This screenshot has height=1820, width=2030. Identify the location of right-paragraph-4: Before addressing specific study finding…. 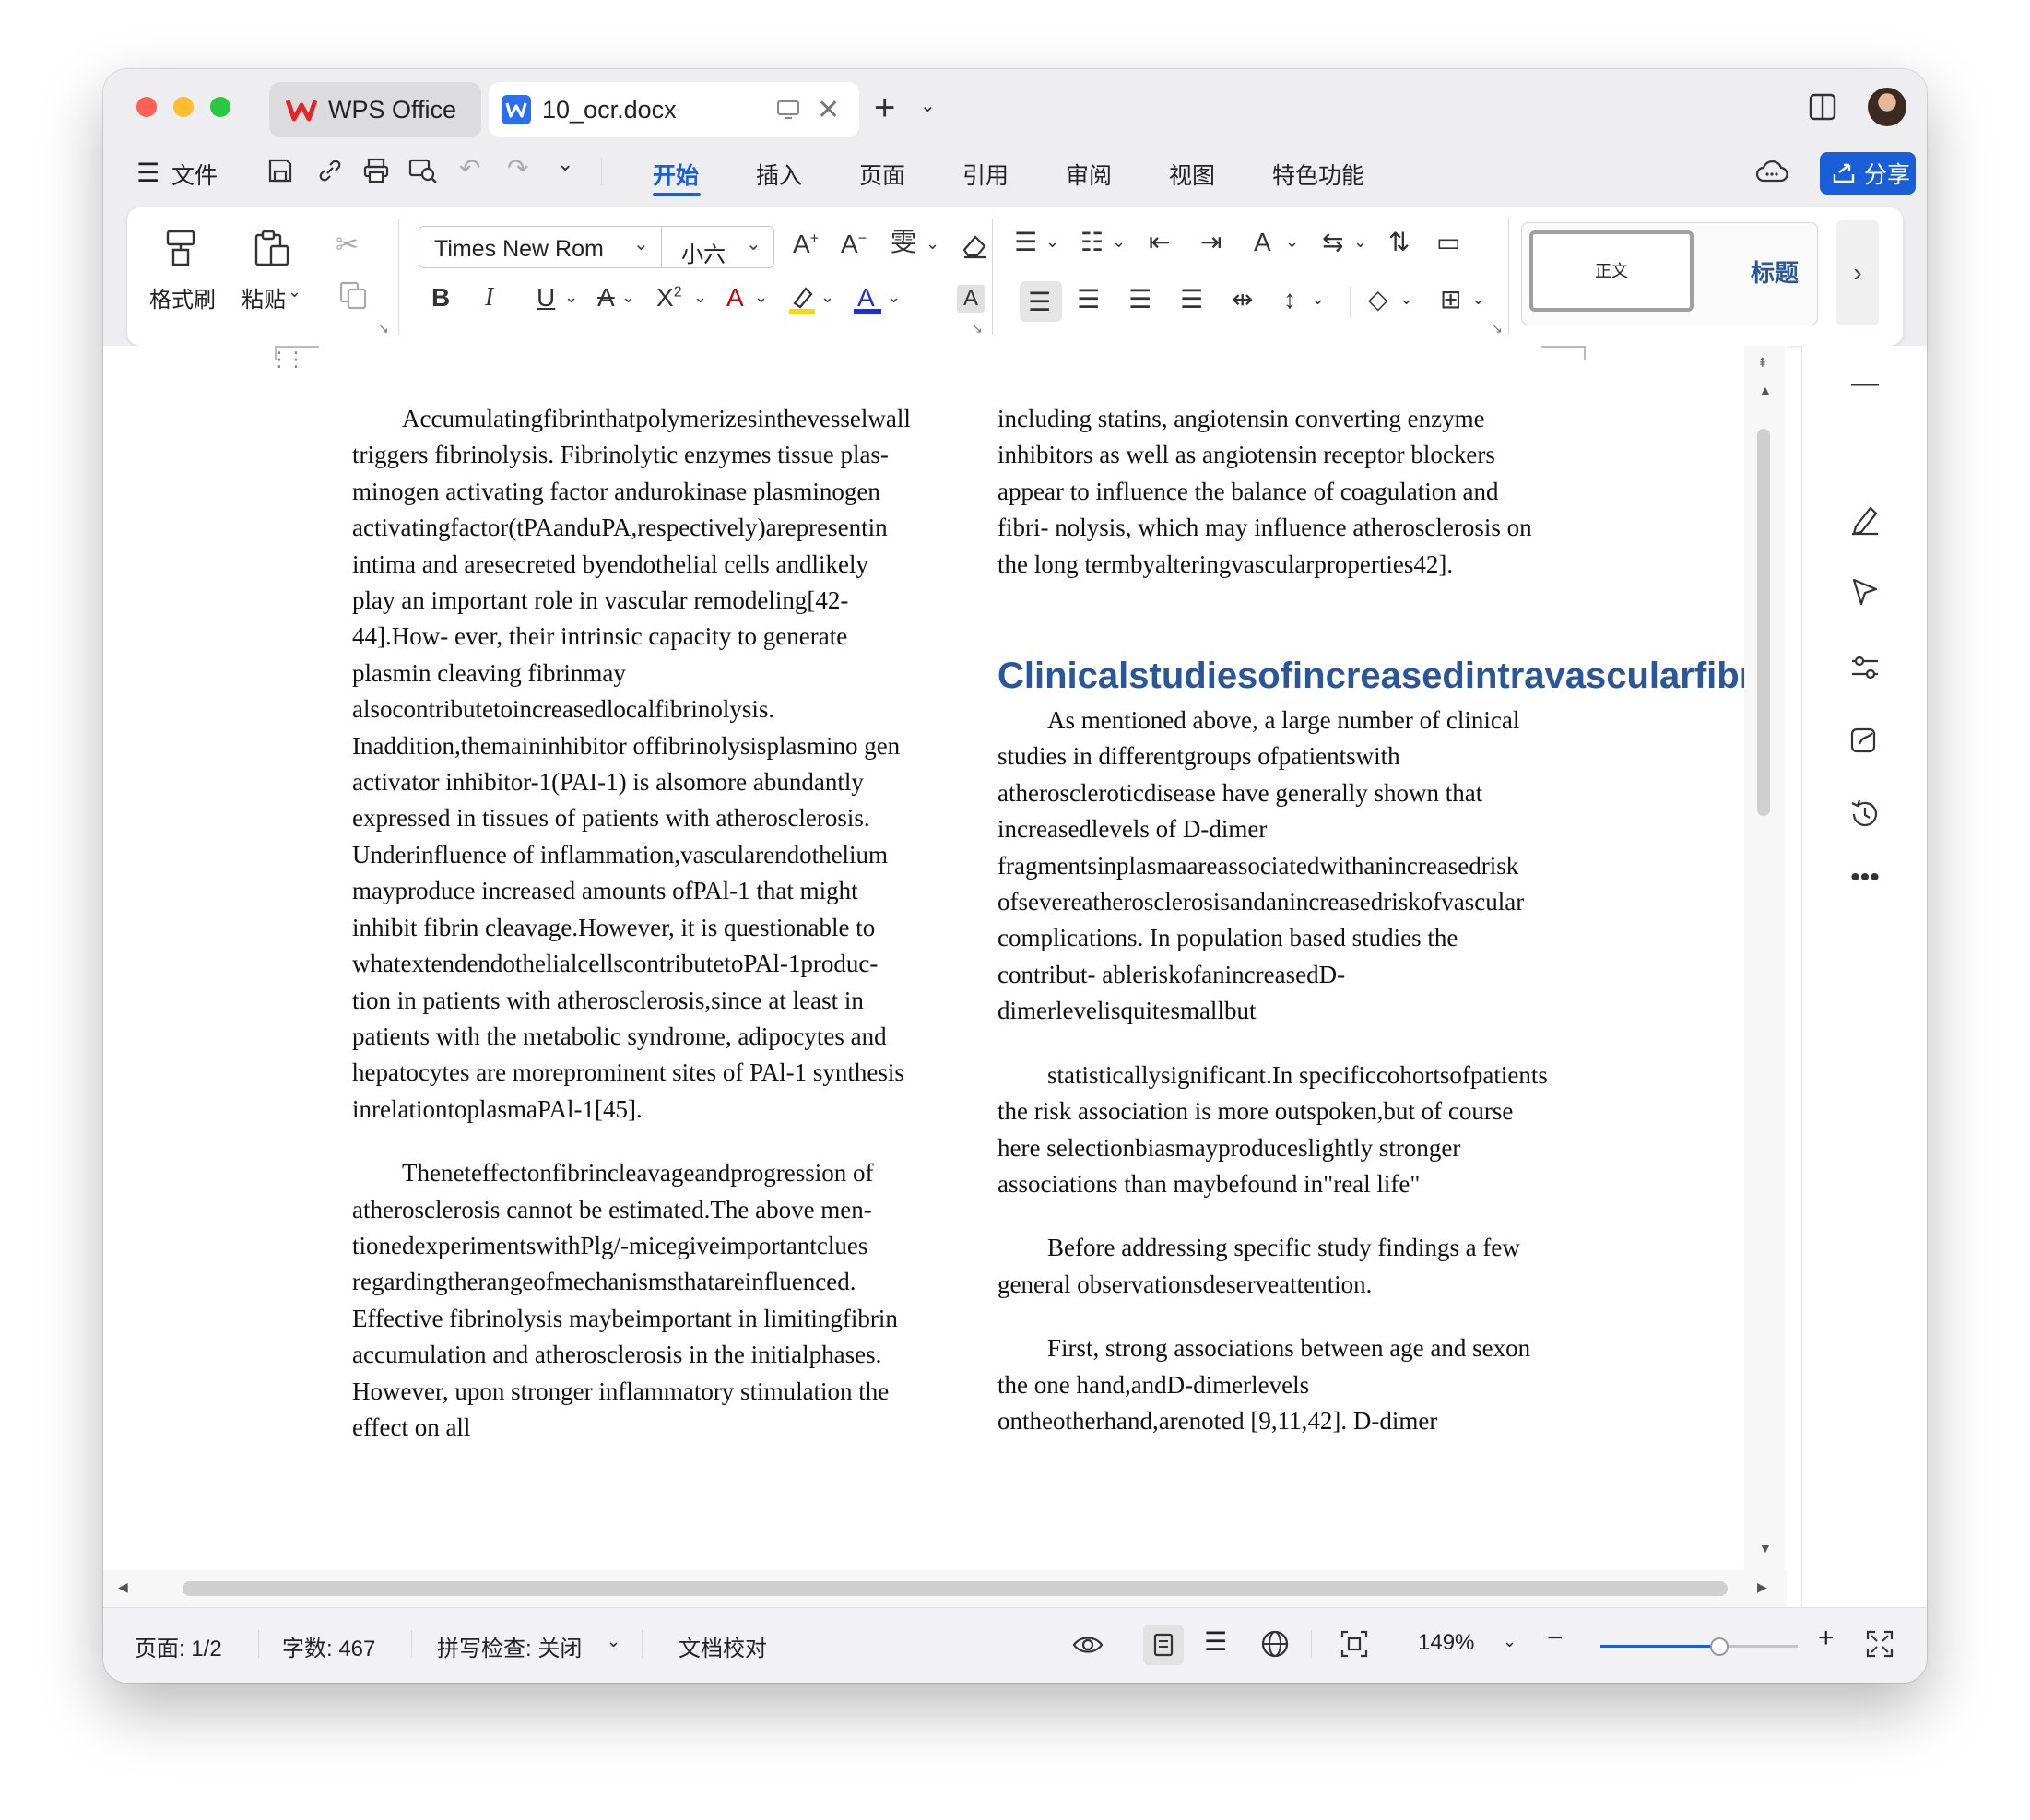
(1274, 1266).